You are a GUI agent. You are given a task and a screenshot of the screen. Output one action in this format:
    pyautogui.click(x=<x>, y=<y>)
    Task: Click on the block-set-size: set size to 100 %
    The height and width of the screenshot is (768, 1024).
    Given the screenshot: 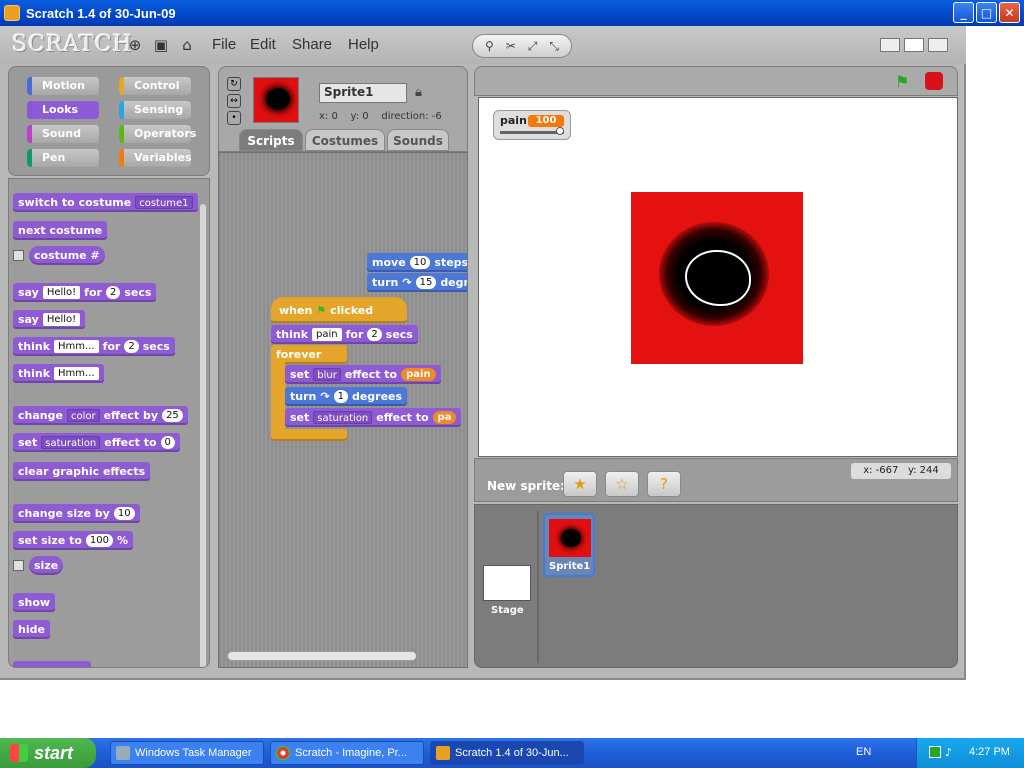 What is the action you would take?
    pyautogui.click(x=73, y=540)
    